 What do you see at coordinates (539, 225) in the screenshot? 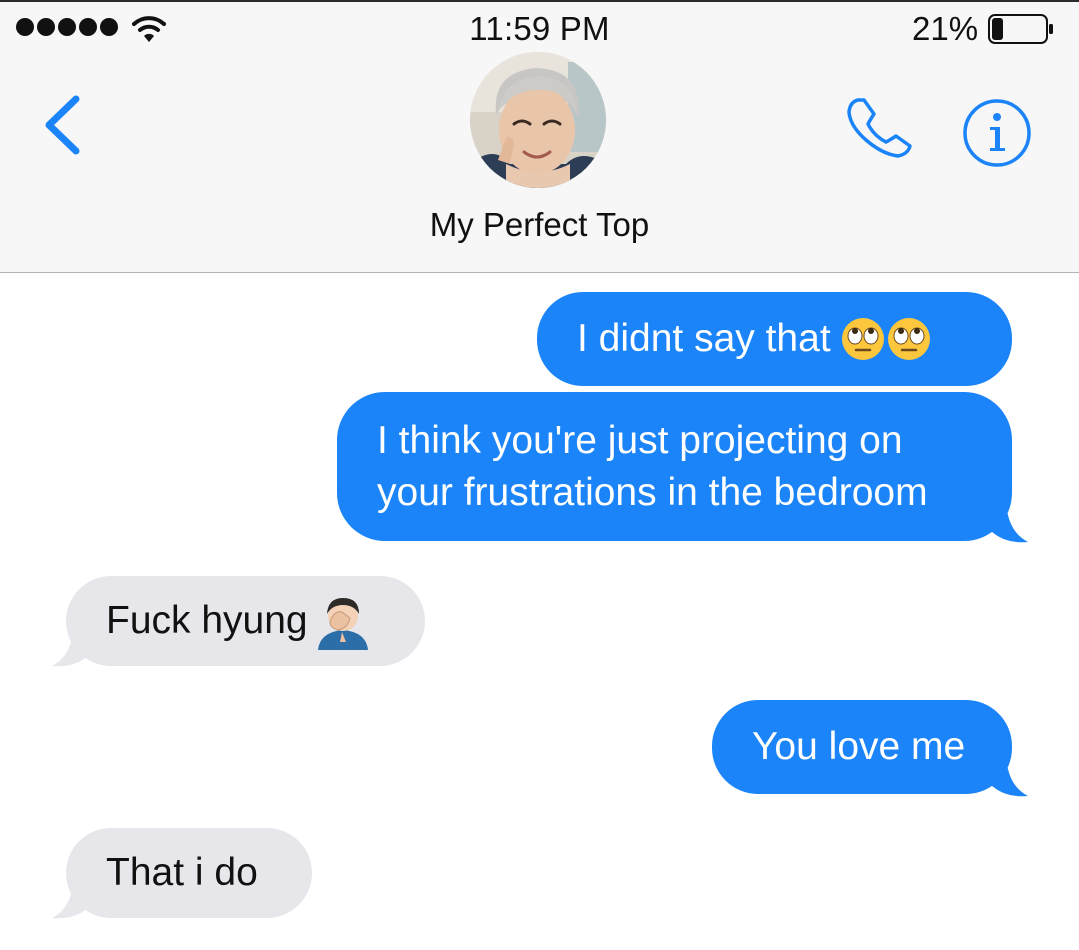
I see `contact-name: My Perfect Top` at bounding box center [539, 225].